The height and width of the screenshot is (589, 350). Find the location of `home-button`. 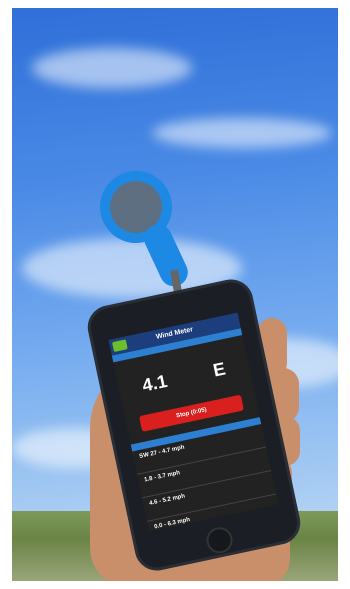

home-button is located at coordinates (219, 540).